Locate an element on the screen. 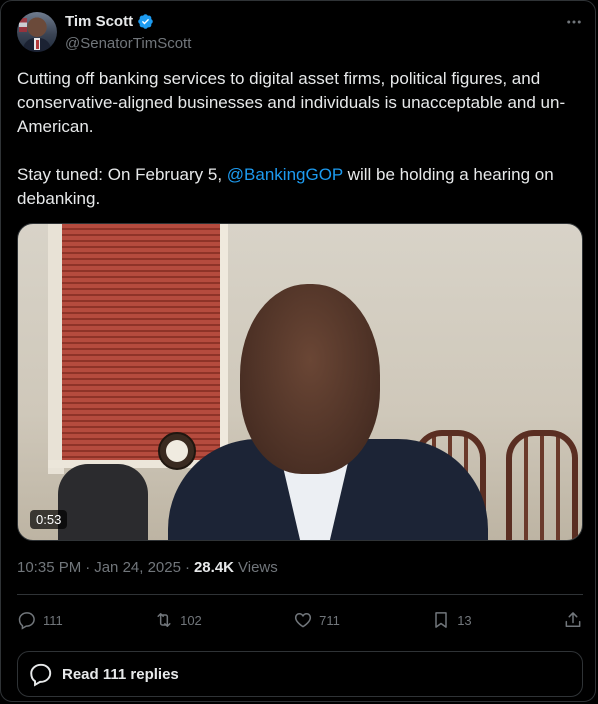 The height and width of the screenshot is (704, 598). share-button is located at coordinates (573, 620).